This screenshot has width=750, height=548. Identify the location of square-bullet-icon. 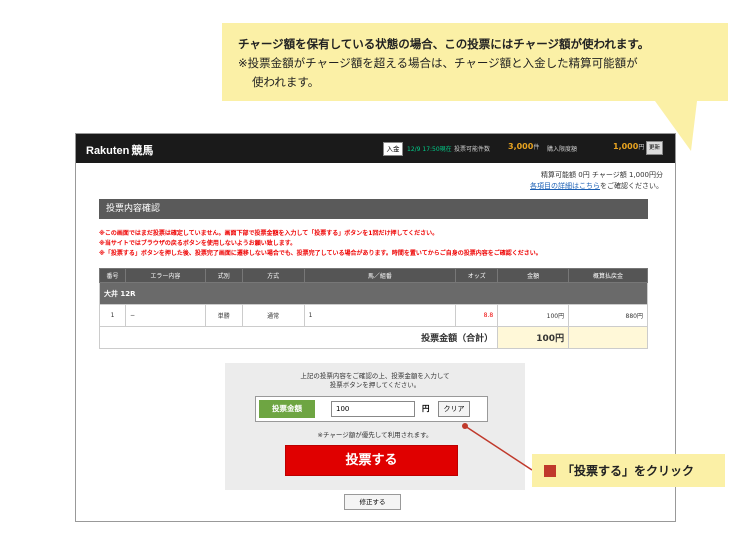
(550, 471).